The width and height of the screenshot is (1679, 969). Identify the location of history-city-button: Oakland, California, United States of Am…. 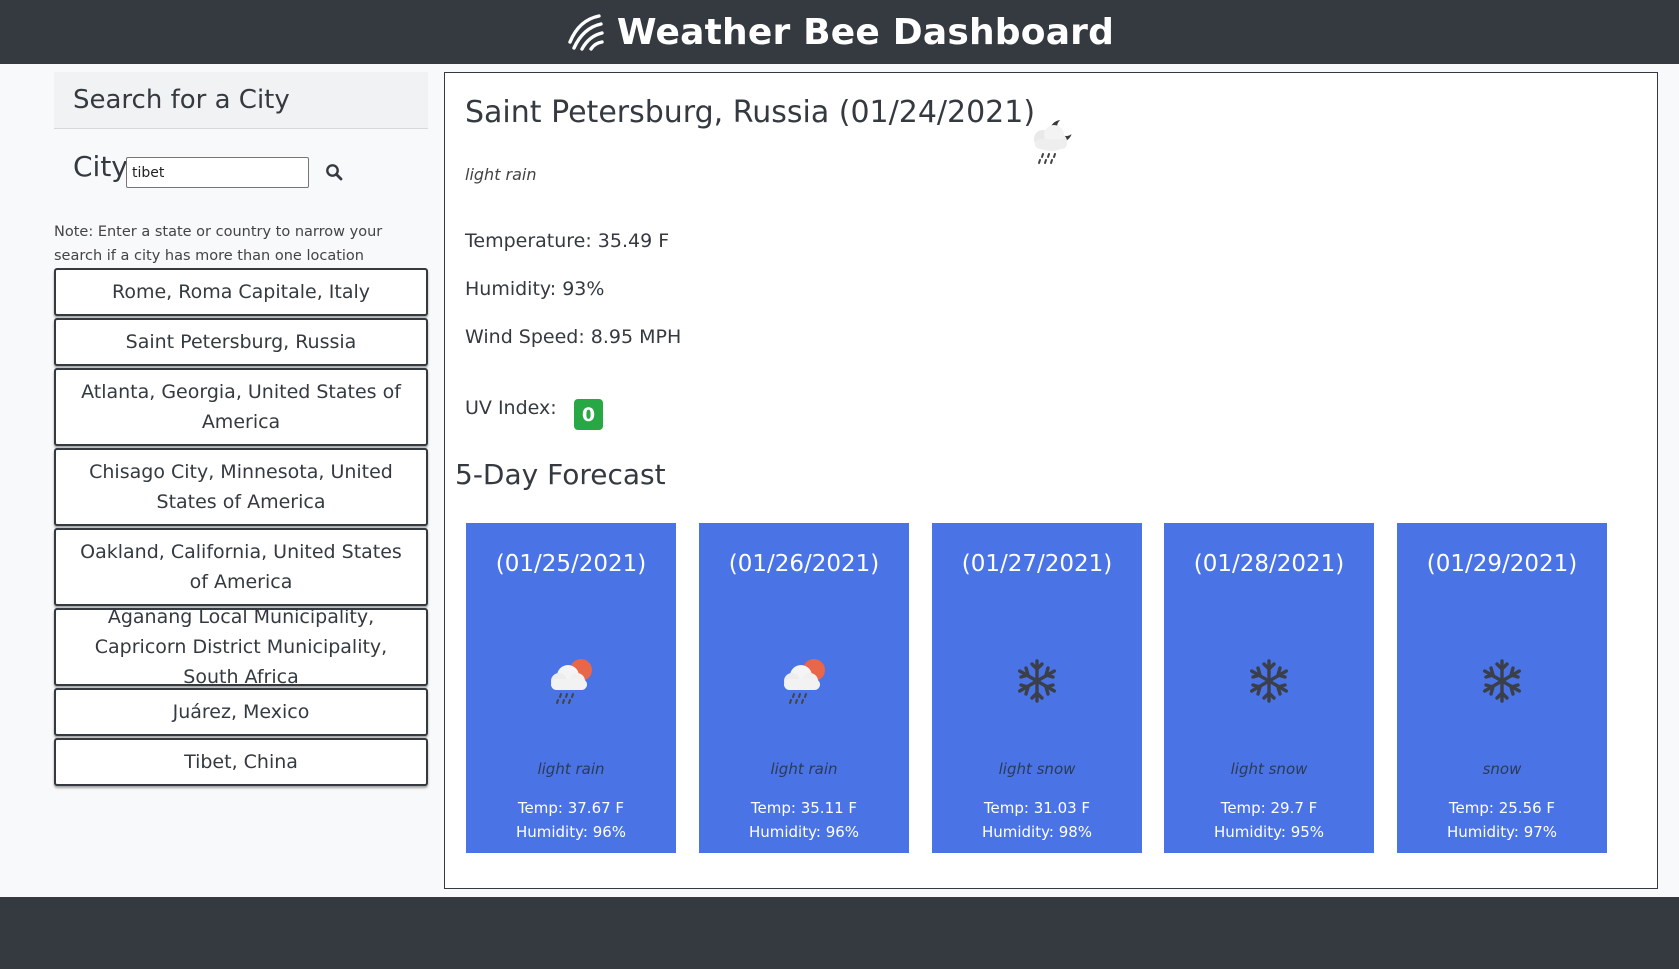
(241, 567).